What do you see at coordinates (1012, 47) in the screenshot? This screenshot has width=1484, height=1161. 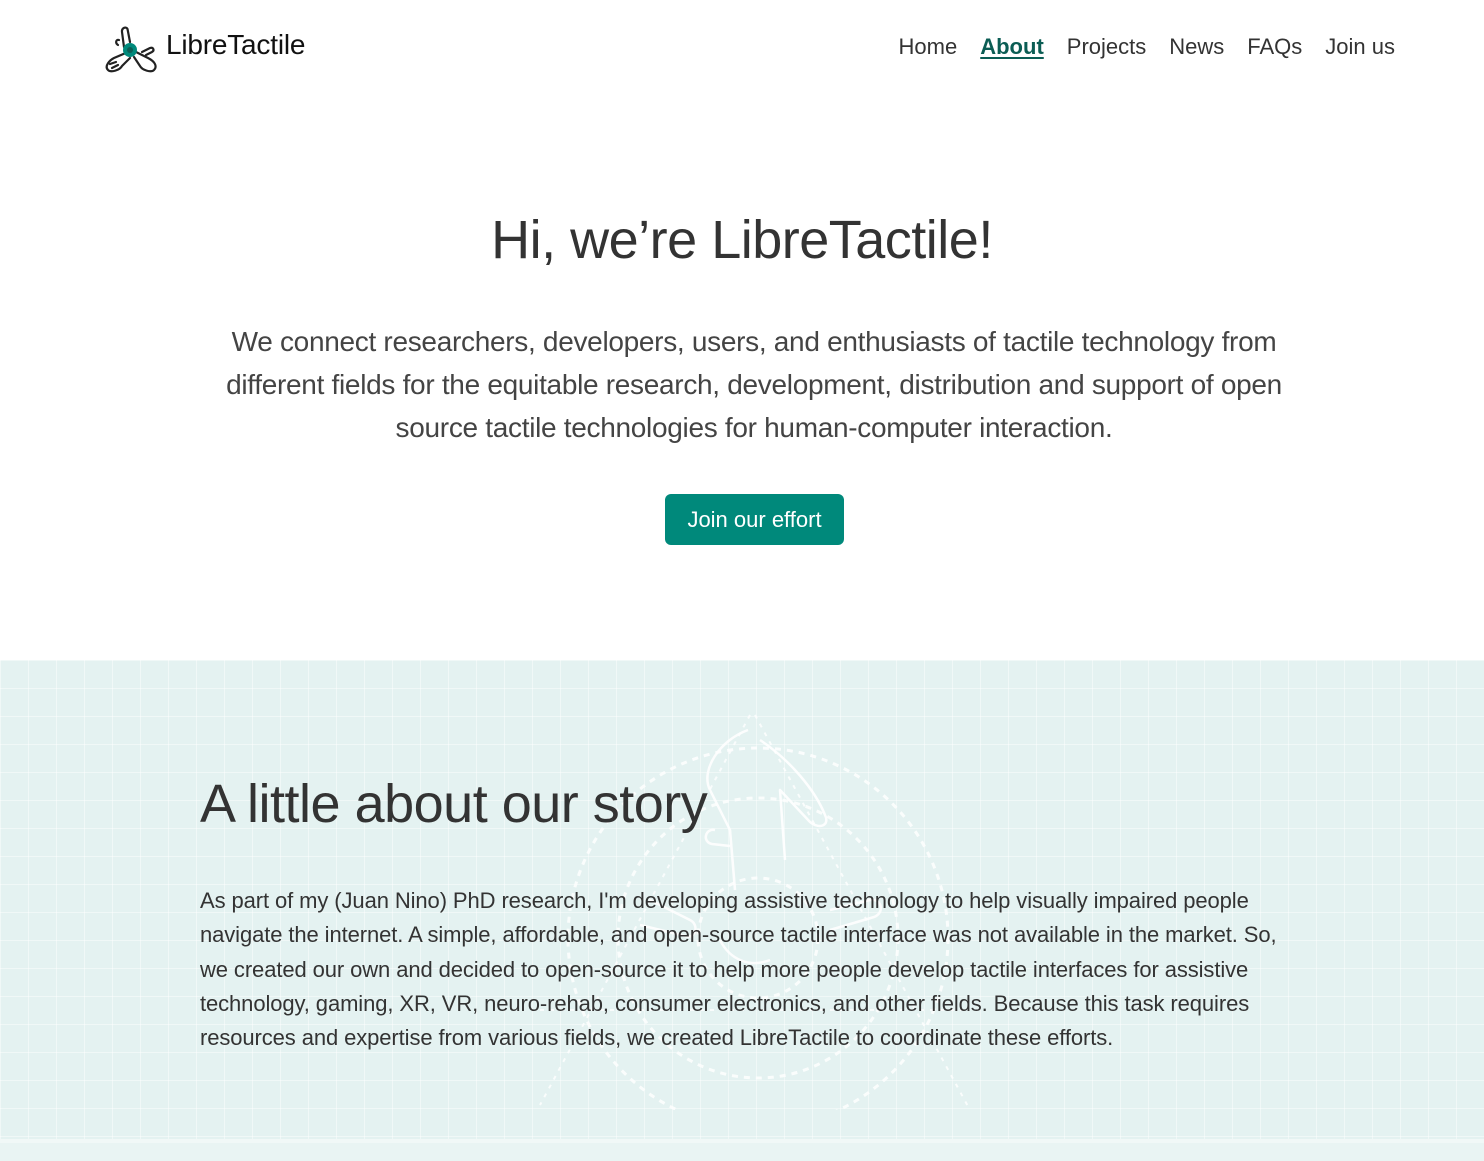 I see `nav-about-link: About` at bounding box center [1012, 47].